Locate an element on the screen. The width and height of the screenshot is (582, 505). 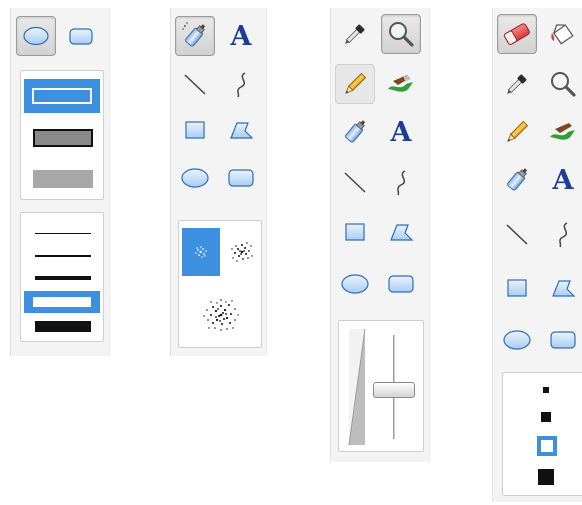
fill-style-outline-and-fill is located at coordinates (63, 138).